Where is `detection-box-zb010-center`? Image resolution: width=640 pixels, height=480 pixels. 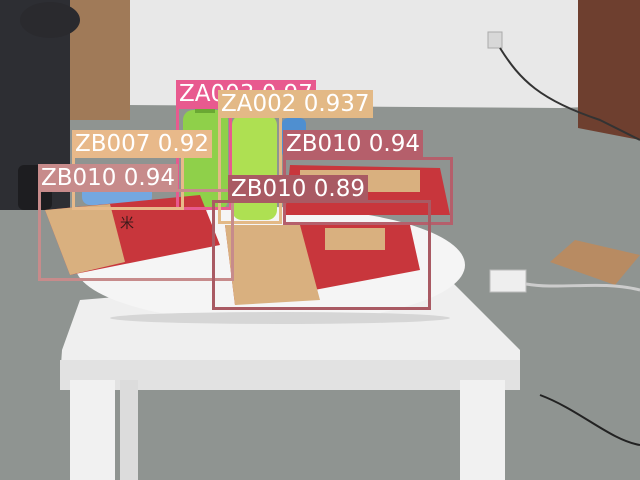 detection-box-zb010-center is located at coordinates (321, 255).